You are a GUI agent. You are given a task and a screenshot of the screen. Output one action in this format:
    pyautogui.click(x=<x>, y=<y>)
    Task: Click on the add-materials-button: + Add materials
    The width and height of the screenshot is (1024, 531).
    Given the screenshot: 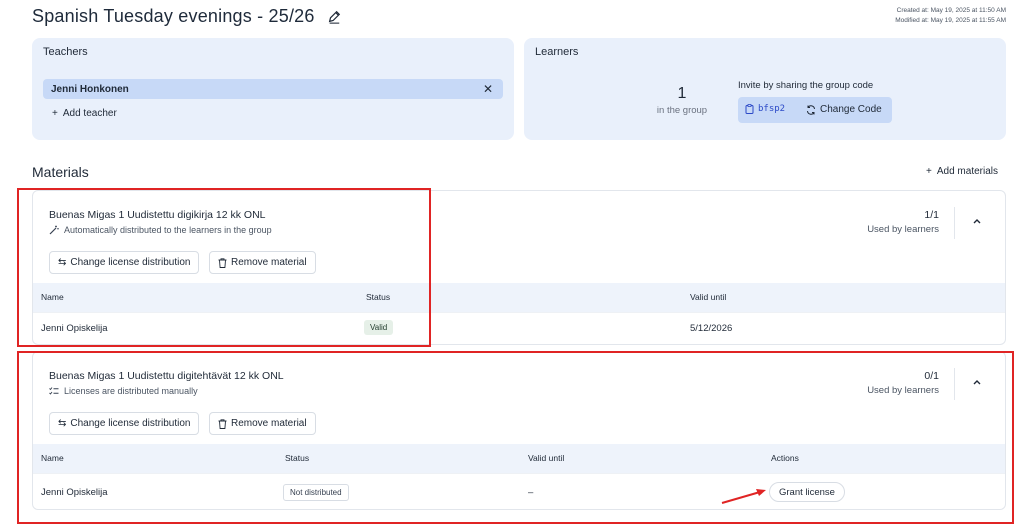 What is the action you would take?
    pyautogui.click(x=962, y=171)
    